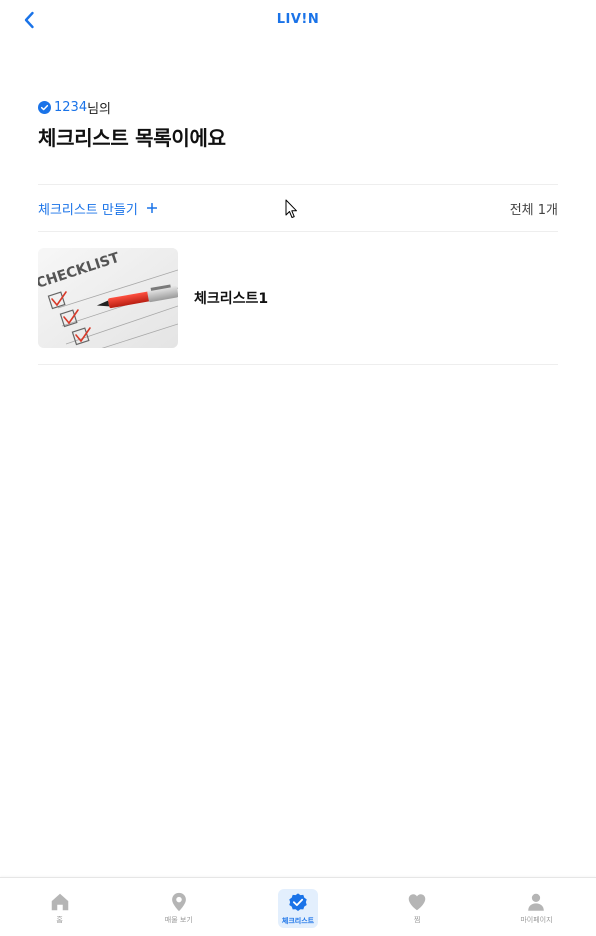 Image resolution: width=596 pixels, height=936 pixels. Describe the element at coordinates (536, 920) in the screenshot. I see `nav-label-mypage: 마이페이지` at that location.